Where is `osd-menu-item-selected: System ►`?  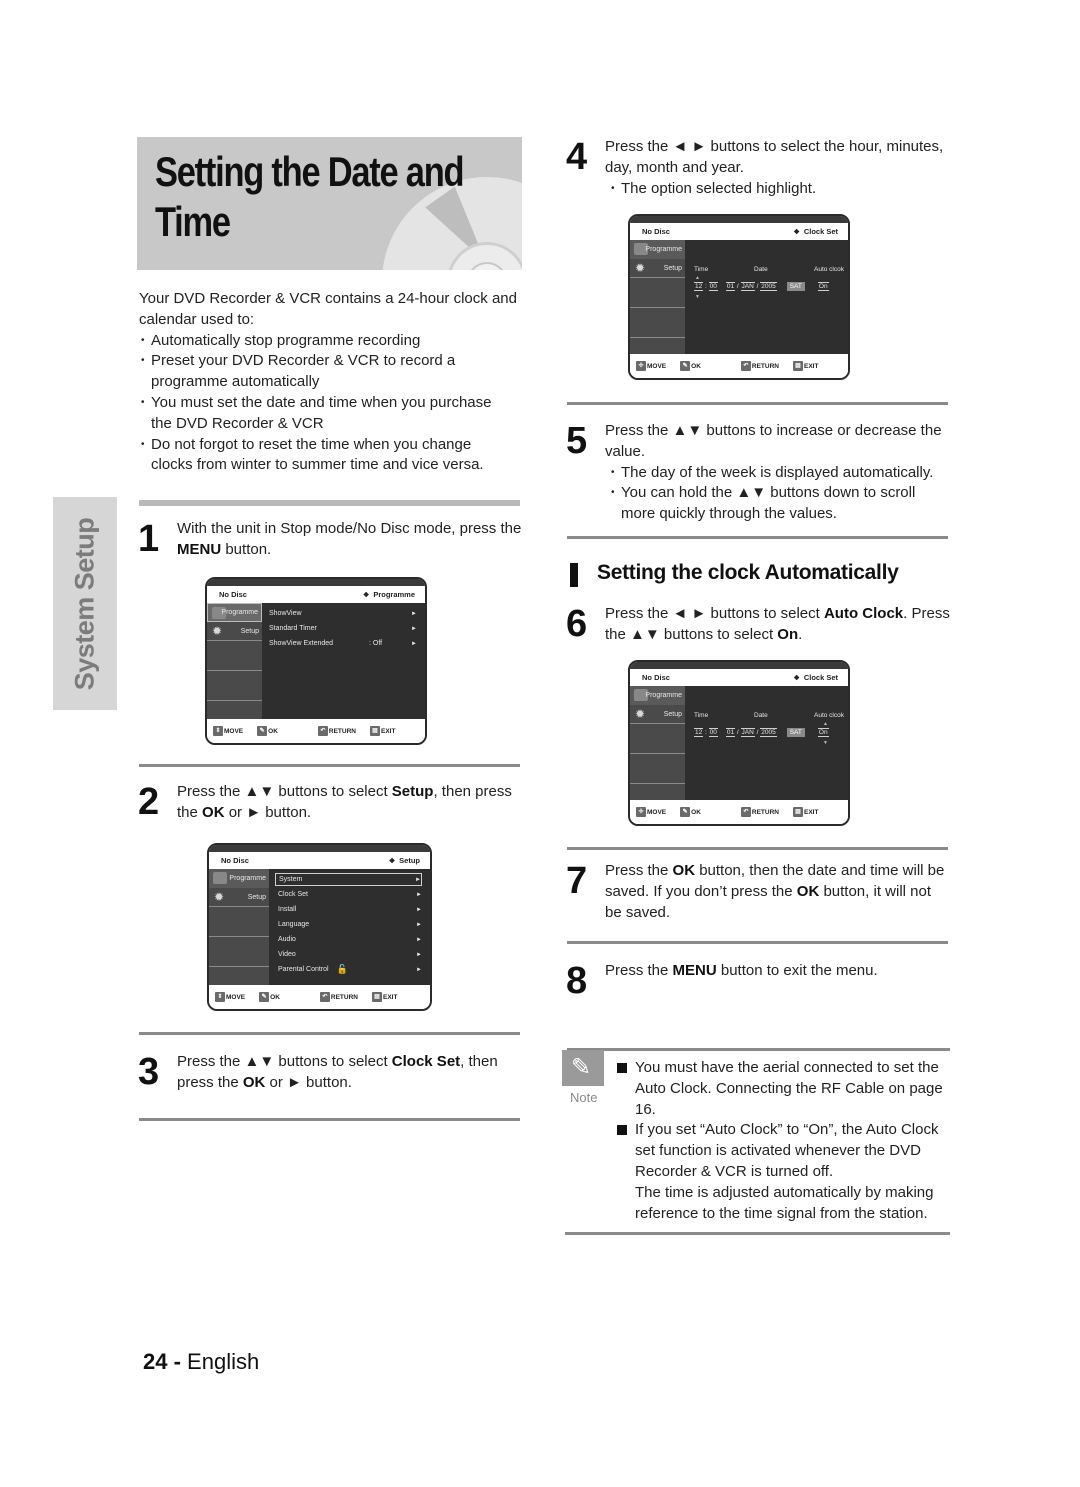 osd-menu-item-selected: System ► is located at coordinates (348, 879).